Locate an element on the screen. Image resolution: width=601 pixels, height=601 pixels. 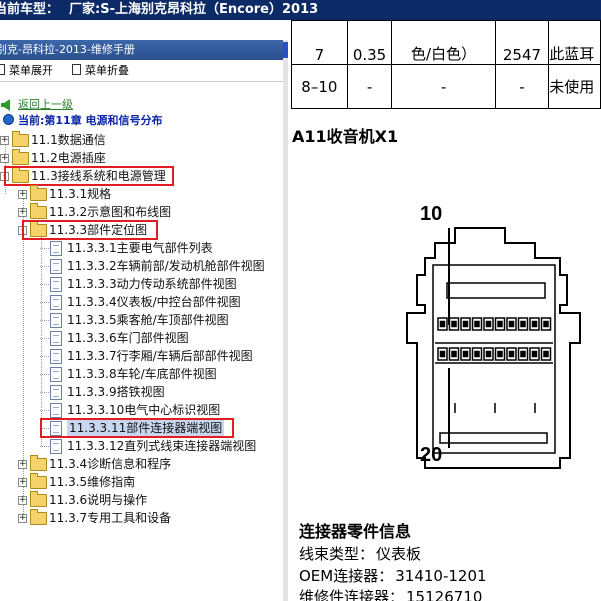
tree-item: 11.3.3.2车辆前部/发动机舱部件视图 is located at coordinates (143, 266).